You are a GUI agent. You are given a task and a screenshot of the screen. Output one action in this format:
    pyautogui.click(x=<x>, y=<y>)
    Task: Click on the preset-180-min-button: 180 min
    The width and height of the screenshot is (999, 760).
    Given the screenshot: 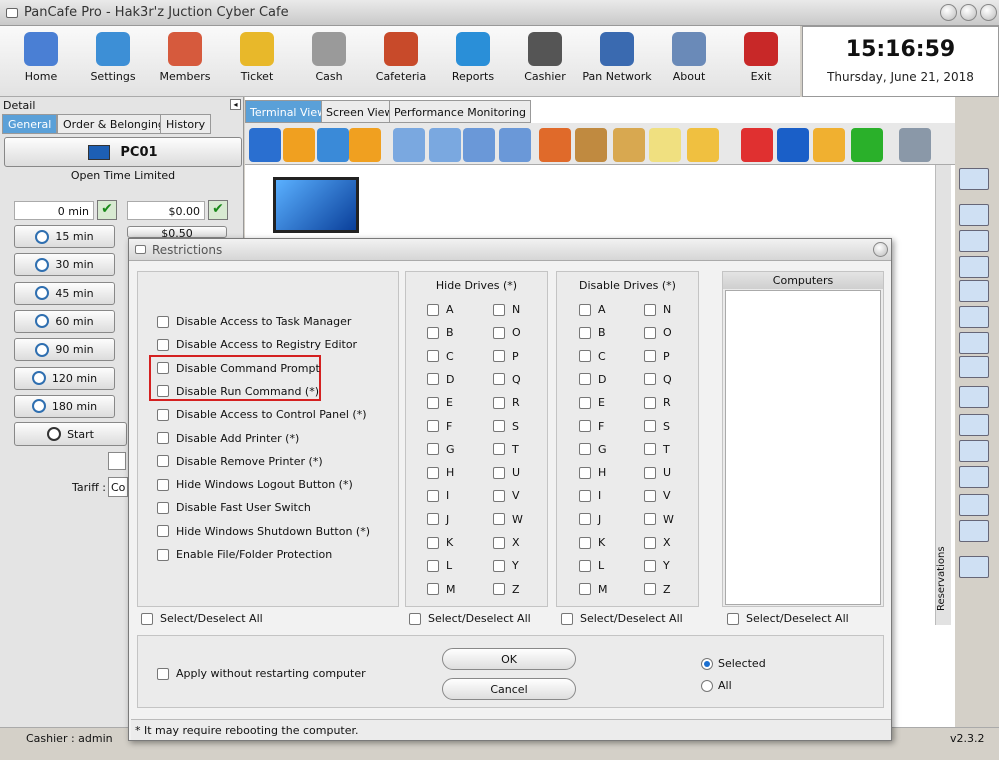 What is the action you would take?
    pyautogui.click(x=64, y=406)
    